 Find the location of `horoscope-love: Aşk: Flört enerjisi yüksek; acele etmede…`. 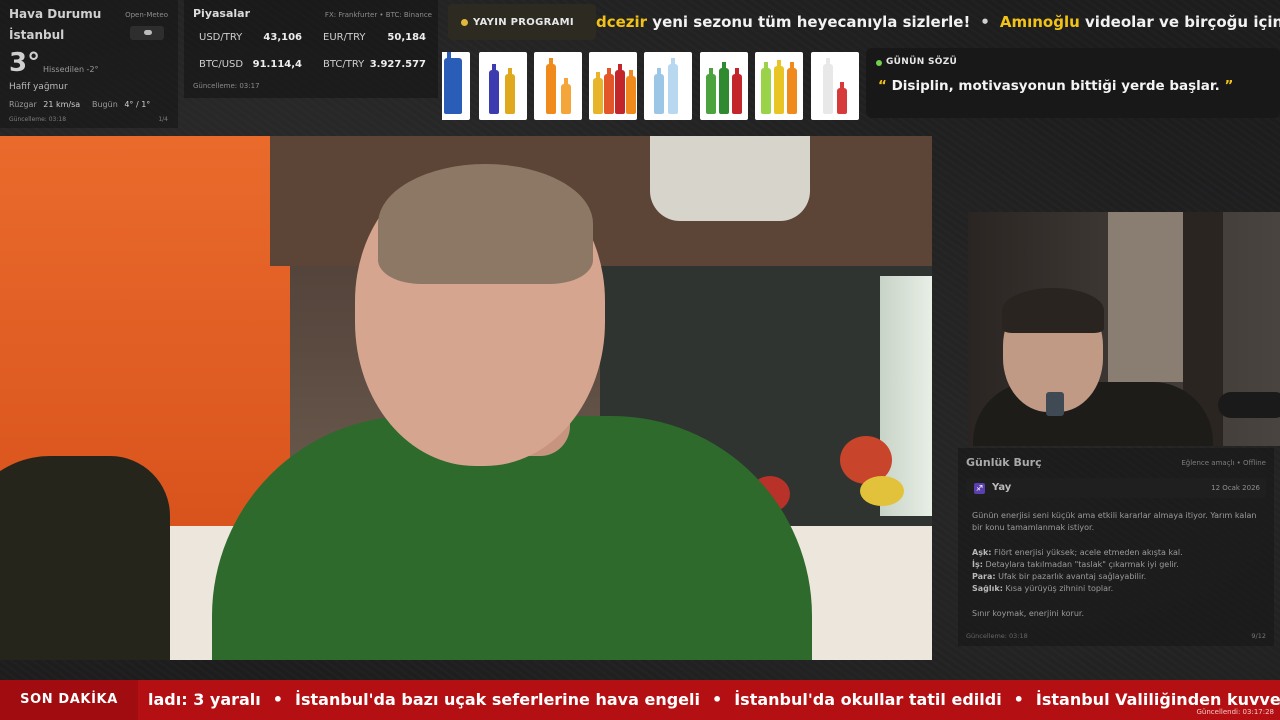

horoscope-love: Aşk: Flört enerjisi yüksek; acele etmede… is located at coordinates (1118, 553).